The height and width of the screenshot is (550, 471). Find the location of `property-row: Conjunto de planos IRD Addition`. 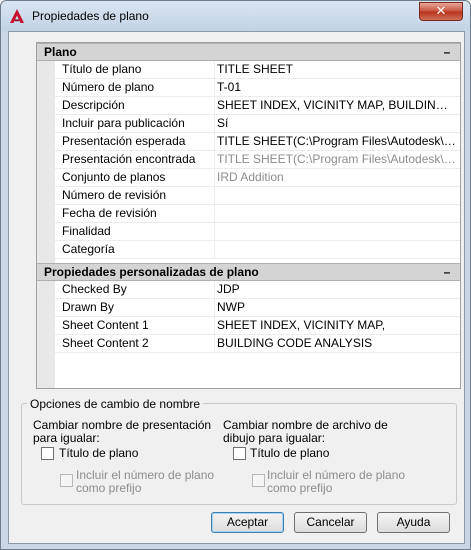

property-row: Conjunto de planos IRD Addition is located at coordinates (257, 178).